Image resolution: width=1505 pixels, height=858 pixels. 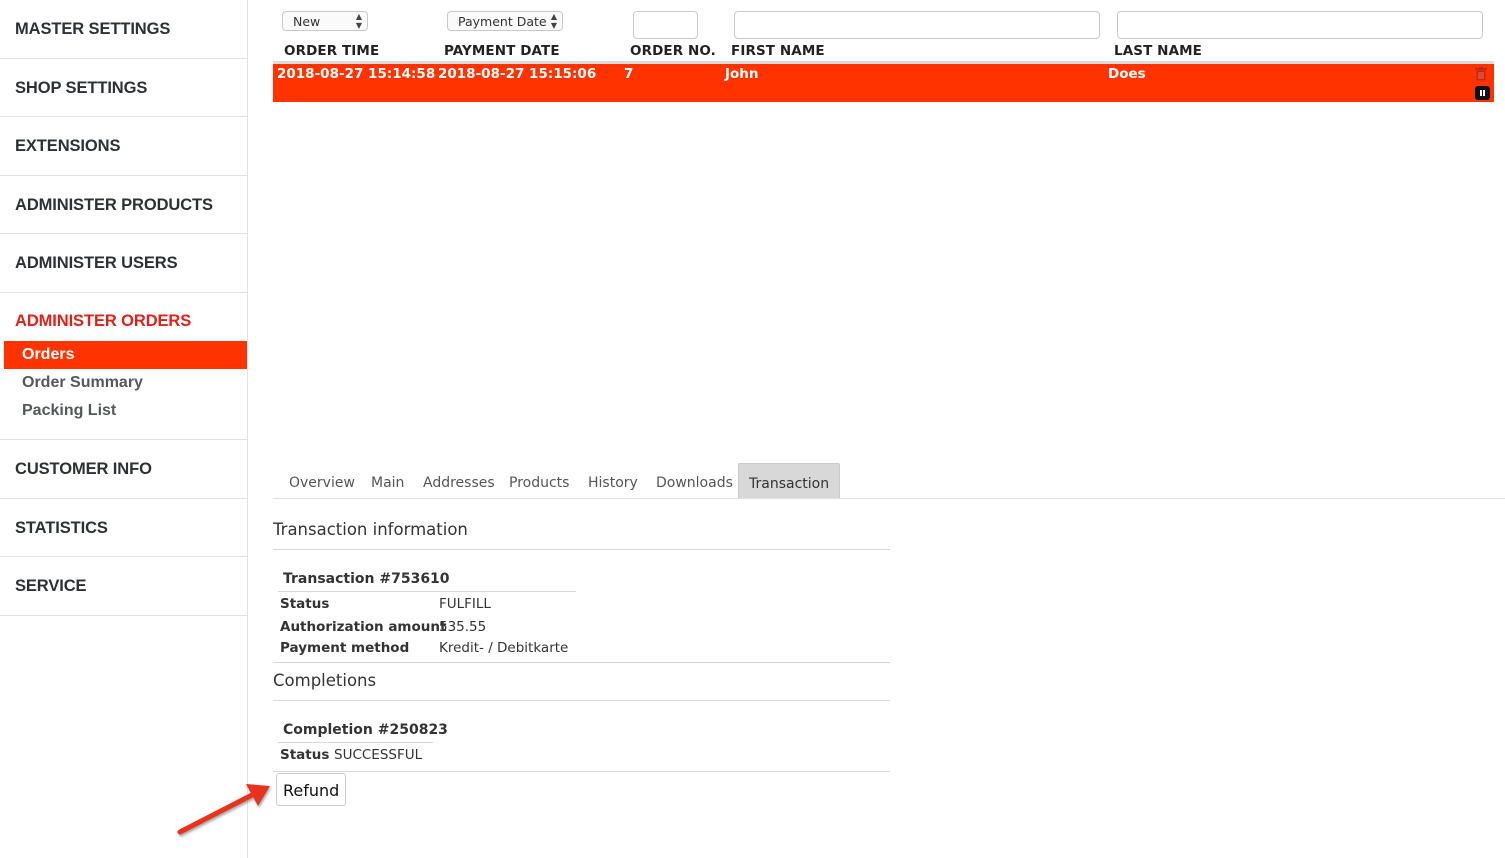 What do you see at coordinates (311, 789) in the screenshot?
I see `refund-button: Refund` at bounding box center [311, 789].